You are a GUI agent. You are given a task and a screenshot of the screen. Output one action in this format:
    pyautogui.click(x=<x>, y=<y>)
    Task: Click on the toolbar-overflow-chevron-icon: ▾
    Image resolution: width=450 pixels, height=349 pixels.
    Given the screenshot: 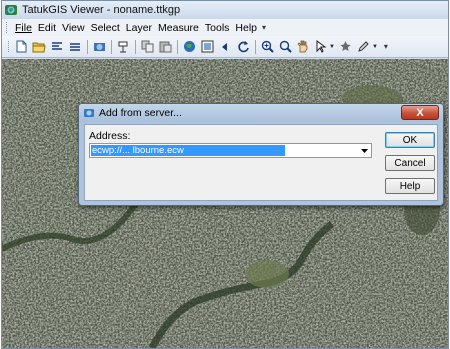 What is the action you would take?
    pyautogui.click(x=386, y=46)
    